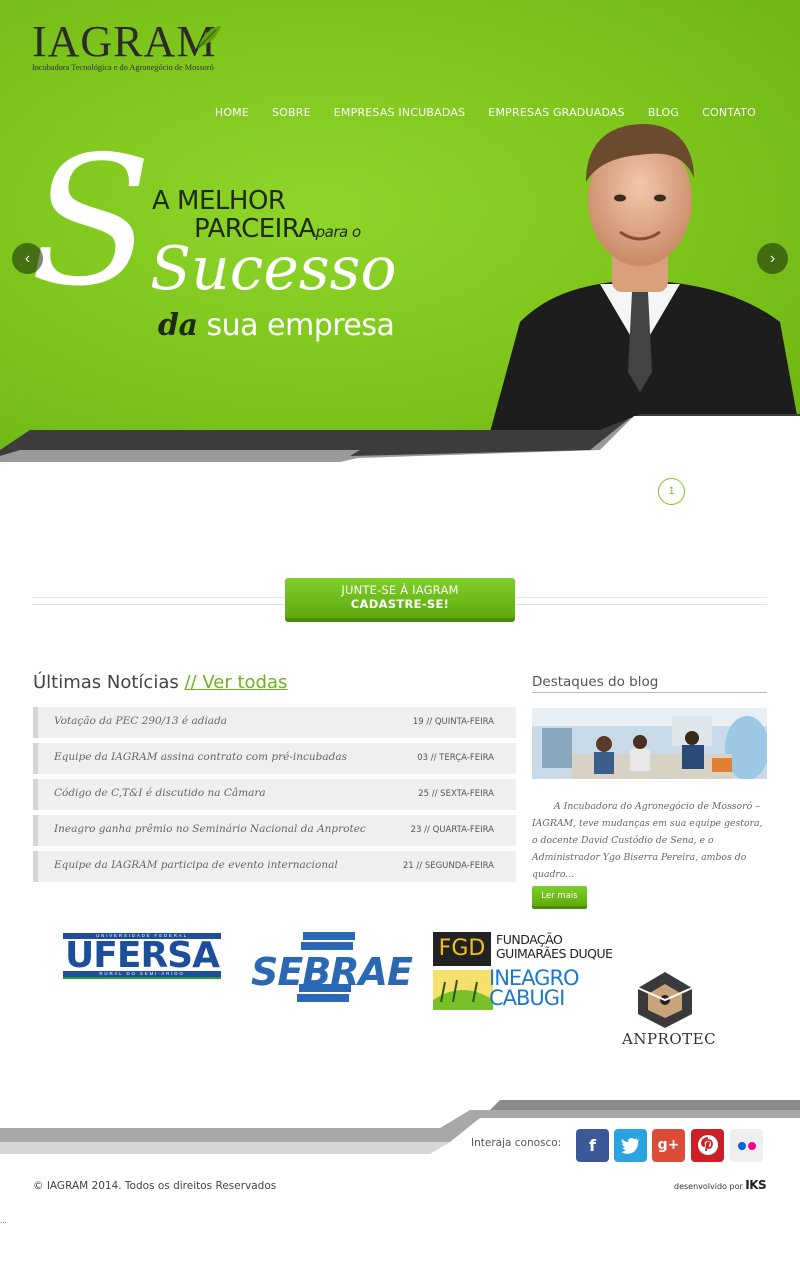  Describe the element at coordinates (400, 604) in the screenshot. I see `signup-button-bottom: CADASTRE-SE!` at that location.